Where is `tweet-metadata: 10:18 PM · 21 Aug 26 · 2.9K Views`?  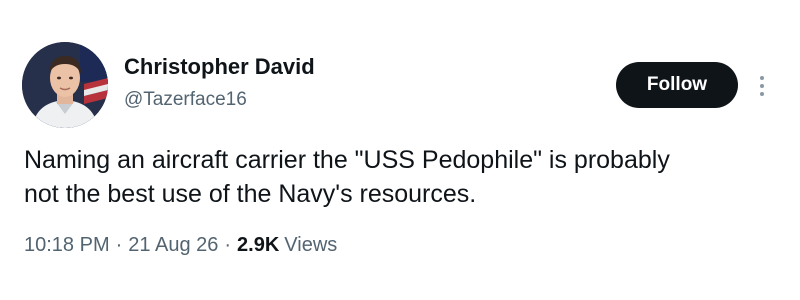 tweet-metadata: 10:18 PM · 21 Aug 26 · 2.9K Views is located at coordinates (180, 245).